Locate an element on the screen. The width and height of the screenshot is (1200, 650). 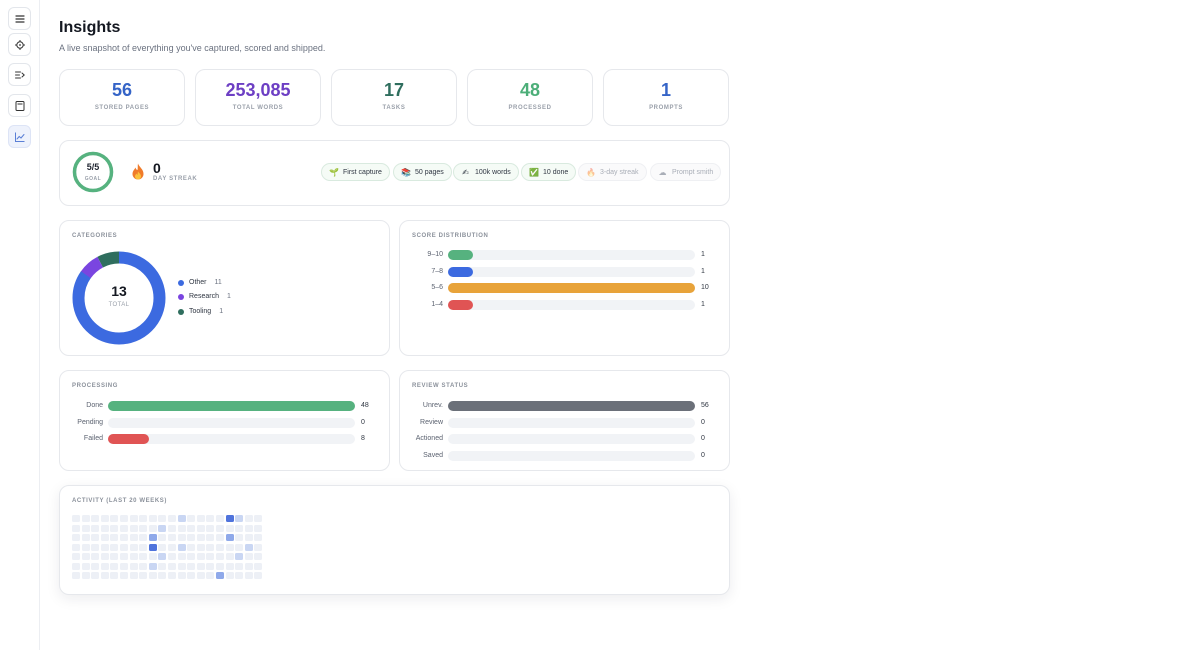
score-distribution-card: SCORE DISTRIBUTION 9–10 1 7–8 1 5–6 10 1–4 1 is located at coordinates (564, 288).